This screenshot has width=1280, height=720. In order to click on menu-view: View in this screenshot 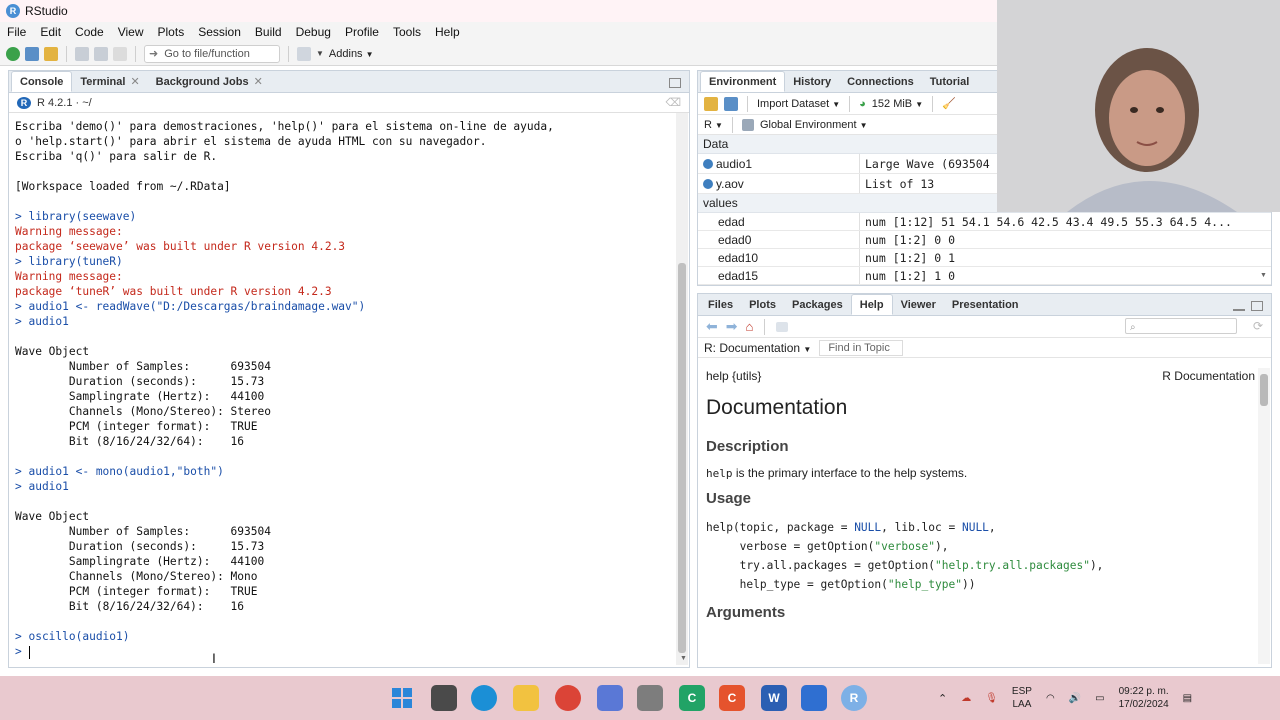, I will do `click(131, 32)`.